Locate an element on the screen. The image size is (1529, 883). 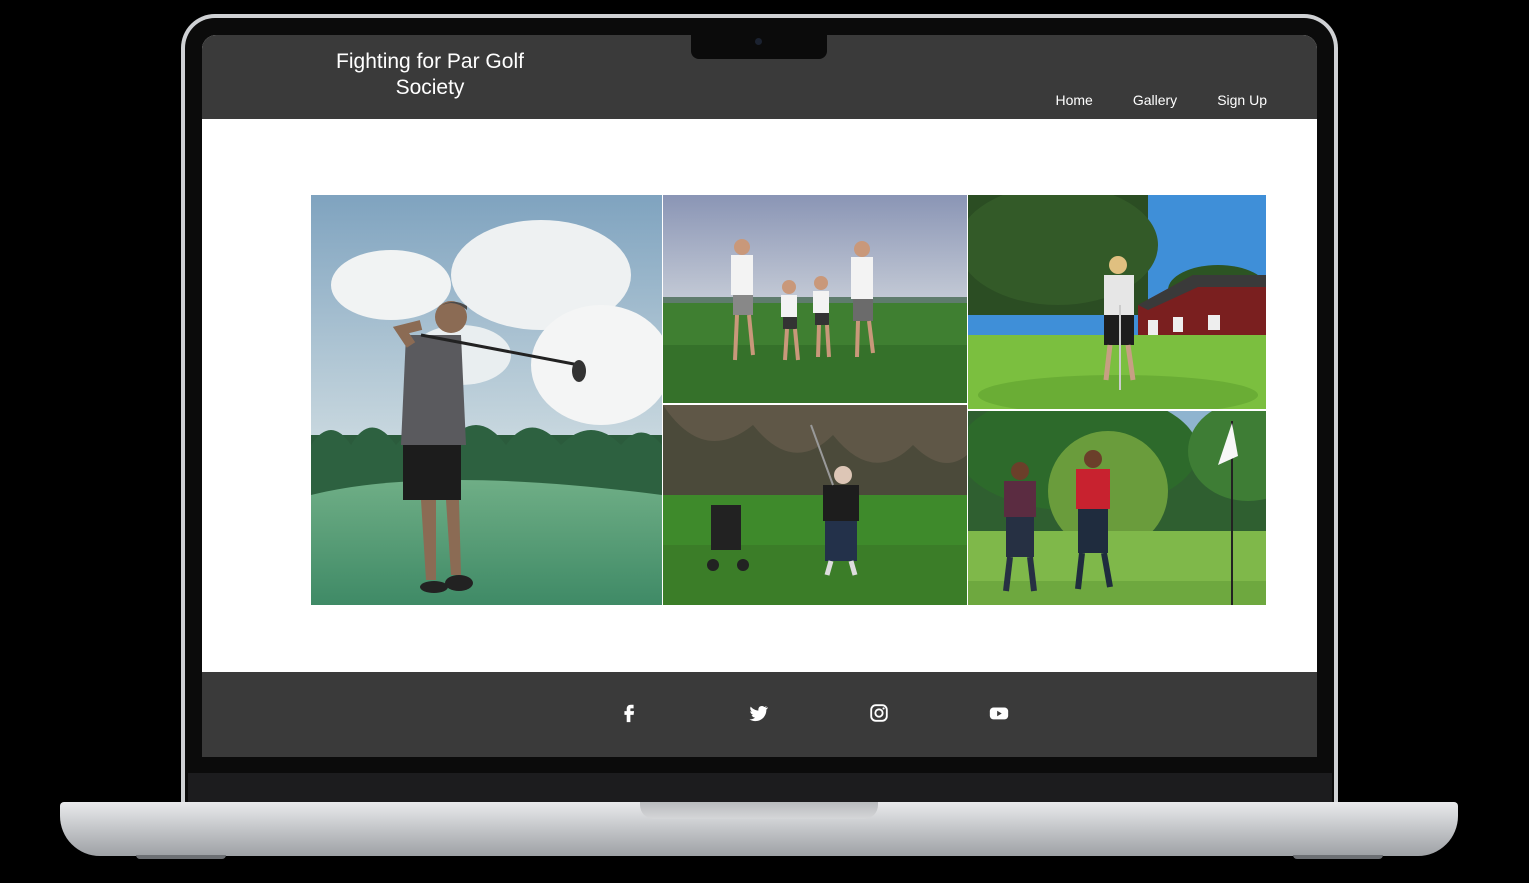
trackpad-notch is located at coordinates (759, 810).